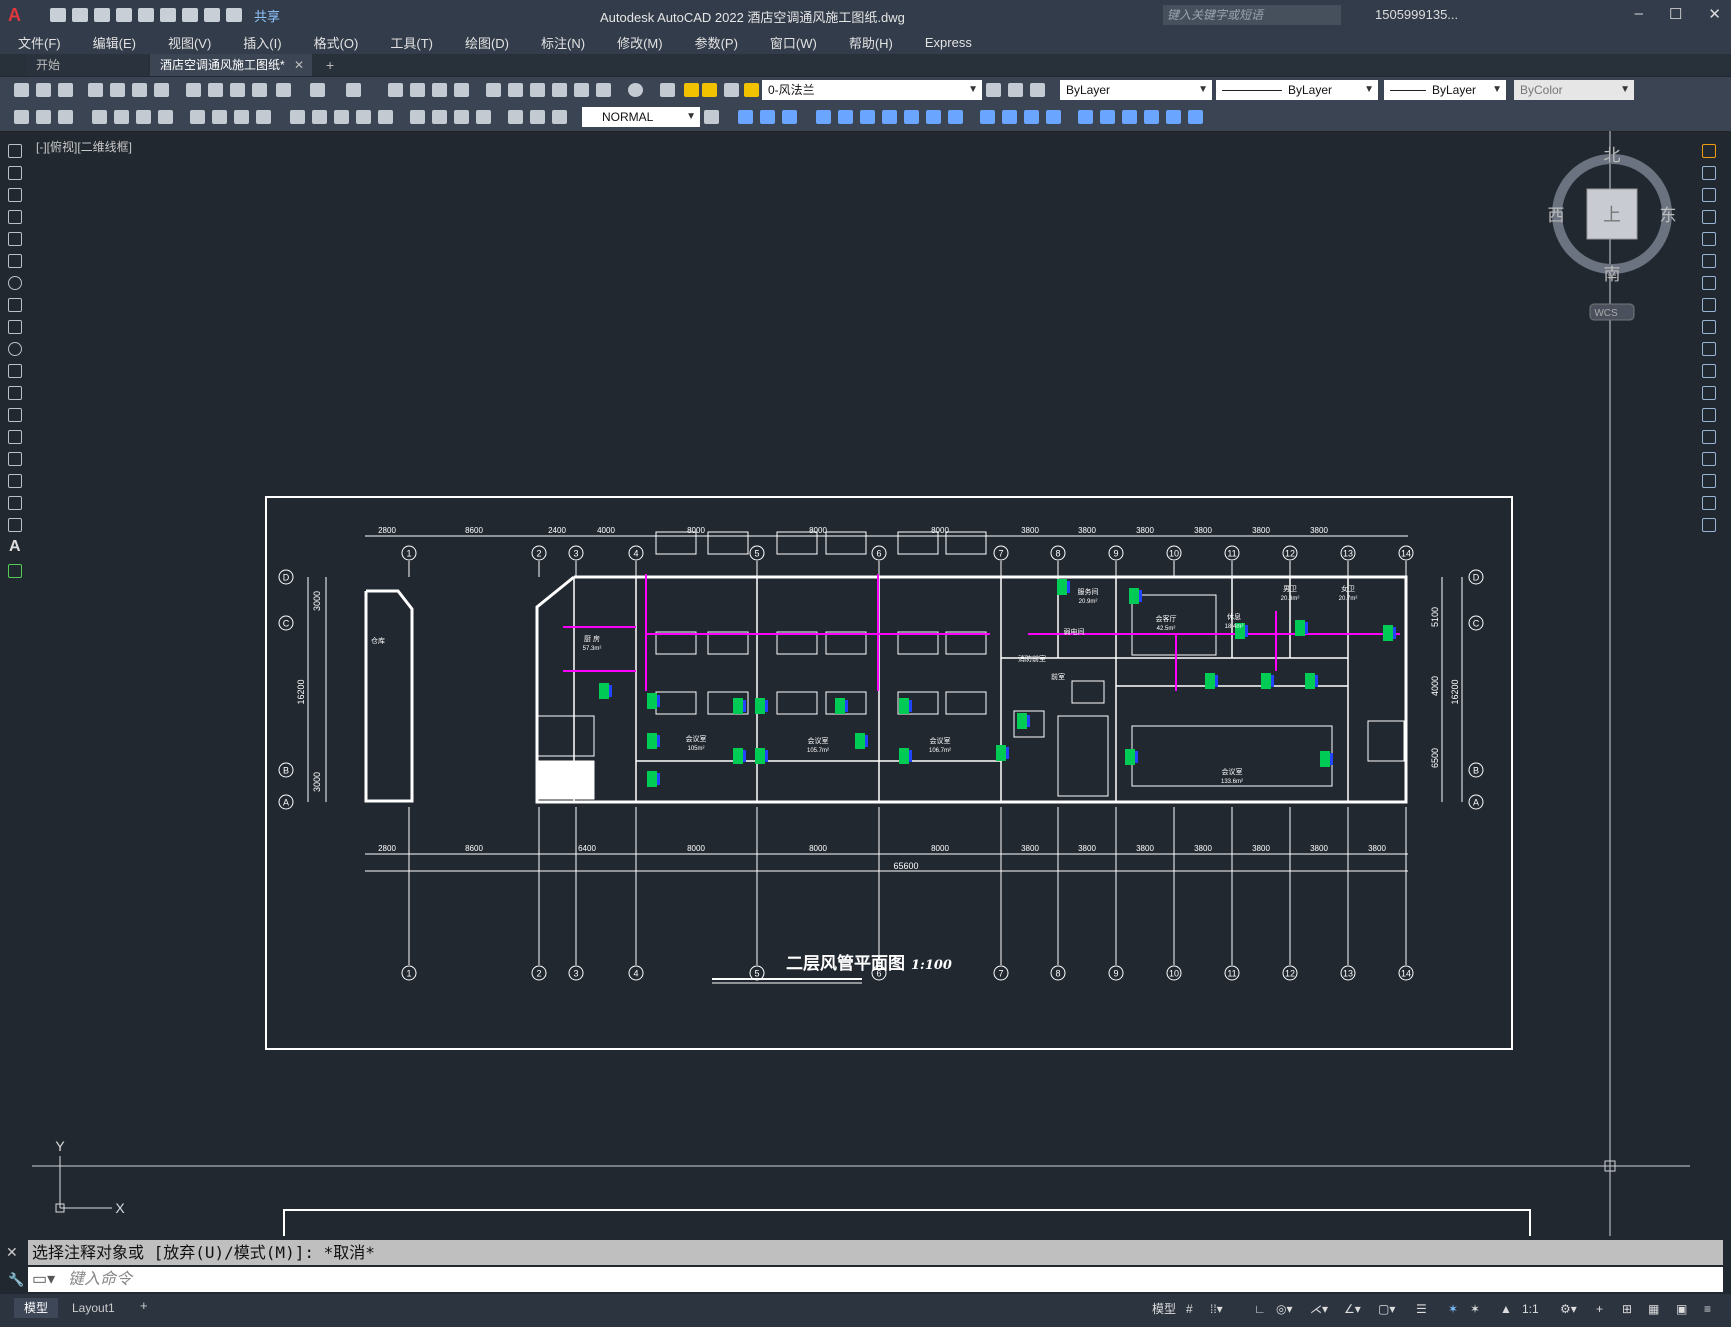 This screenshot has width=1731, height=1327. What do you see at coordinates (144, 1305) in the screenshot?
I see `add-layout-button: +` at bounding box center [144, 1305].